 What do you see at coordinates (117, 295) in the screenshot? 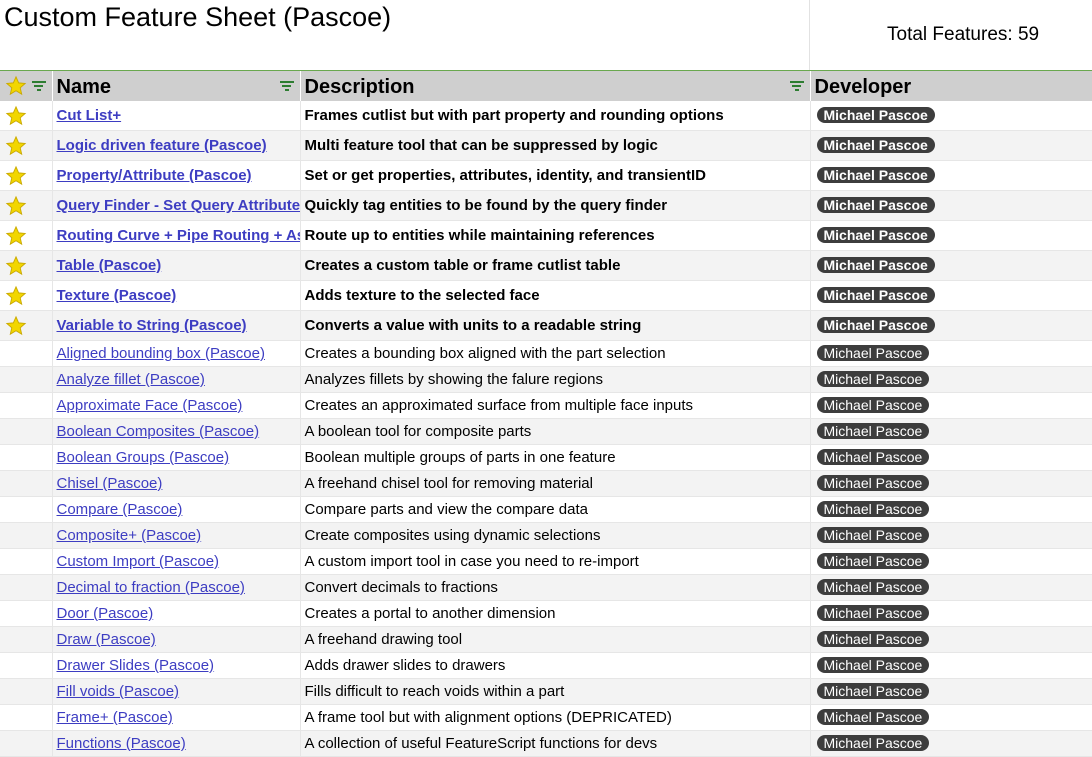
I see `feature-link: Texture (Pascoe)` at bounding box center [117, 295].